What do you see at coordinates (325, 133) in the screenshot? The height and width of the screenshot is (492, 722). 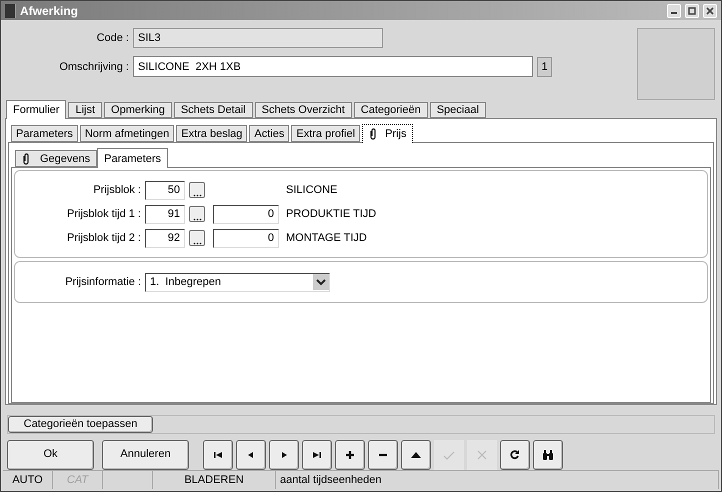 I see `subtab: Extra profiel` at bounding box center [325, 133].